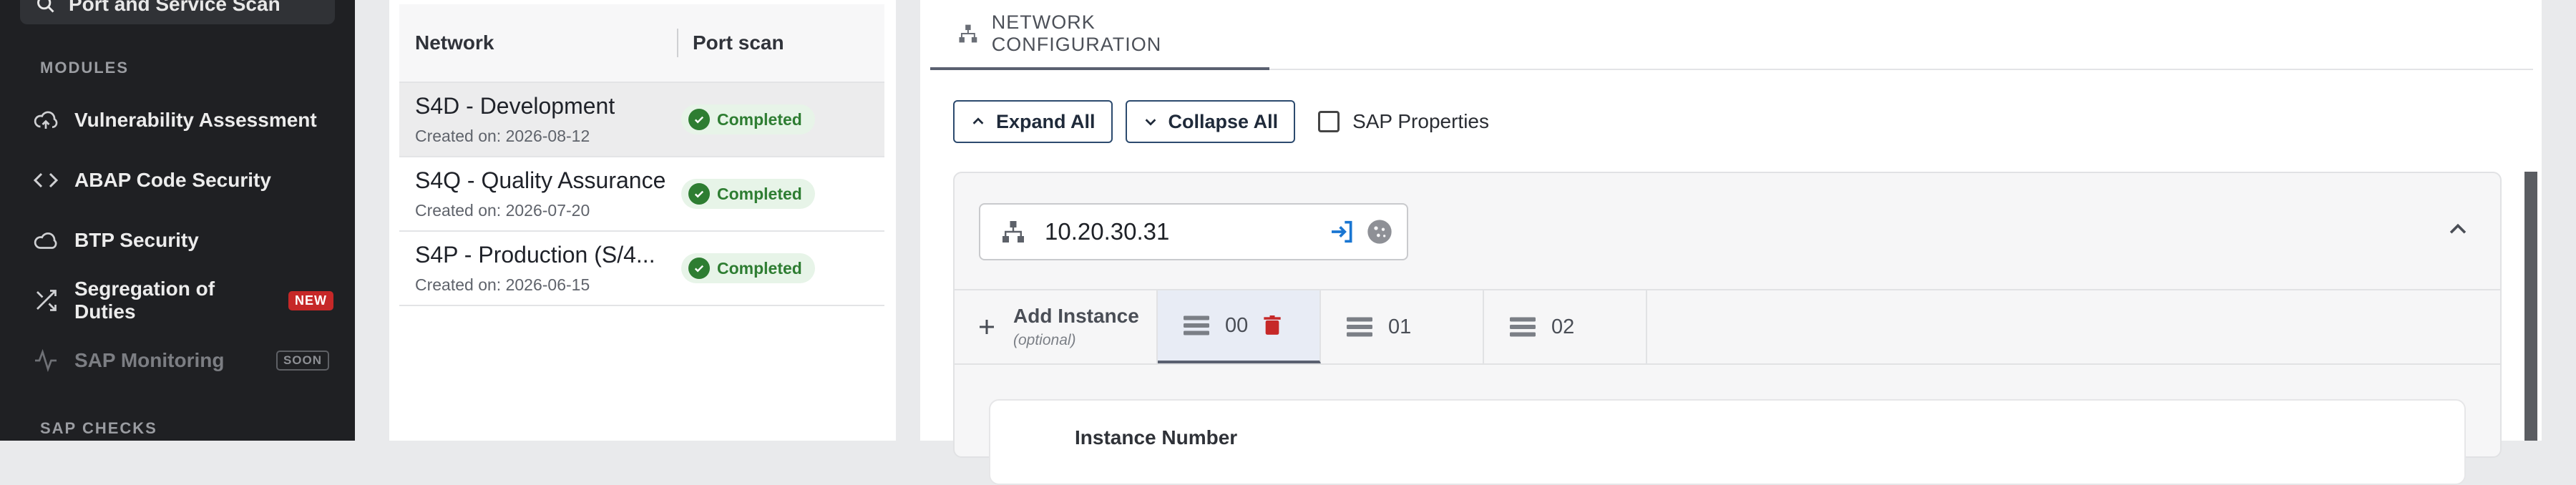 This screenshot has height=485, width=2576. I want to click on instance-number: 02, so click(1563, 326).